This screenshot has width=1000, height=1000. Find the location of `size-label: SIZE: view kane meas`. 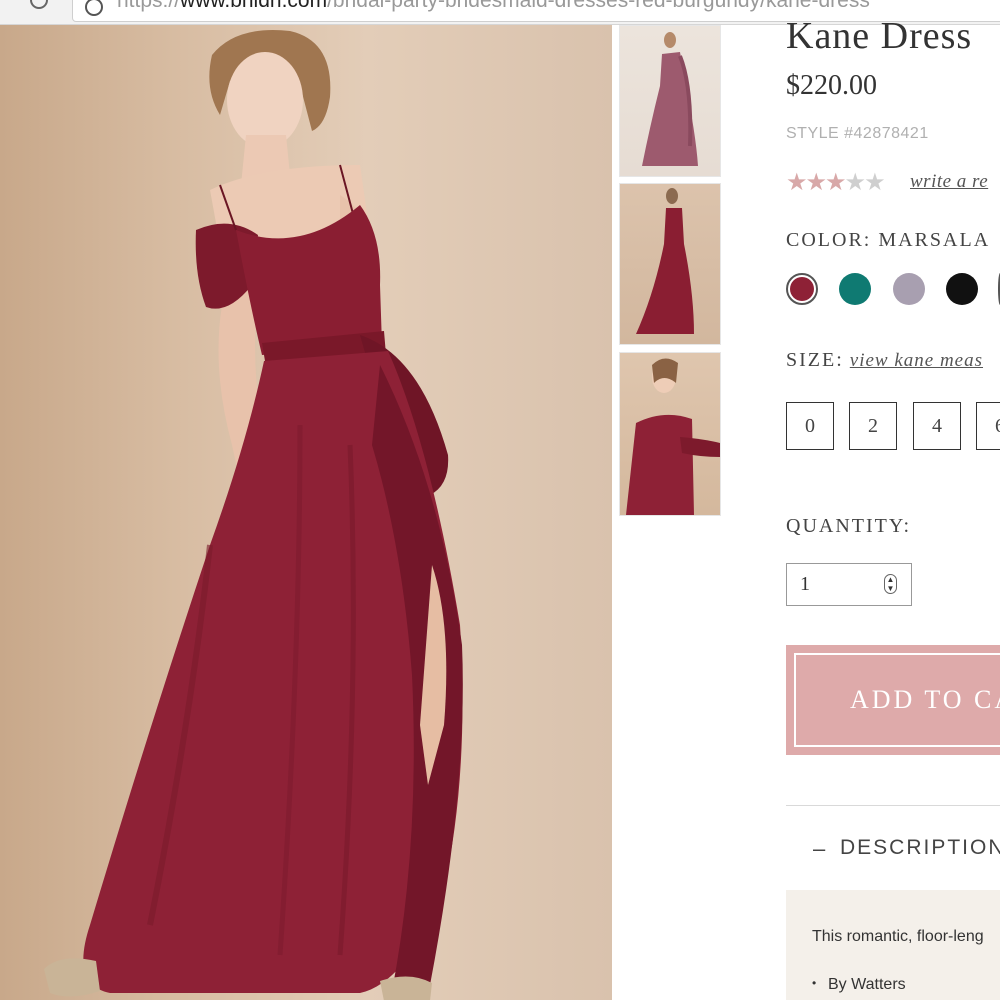

size-label: SIZE: view kane meas is located at coordinates (884, 360).